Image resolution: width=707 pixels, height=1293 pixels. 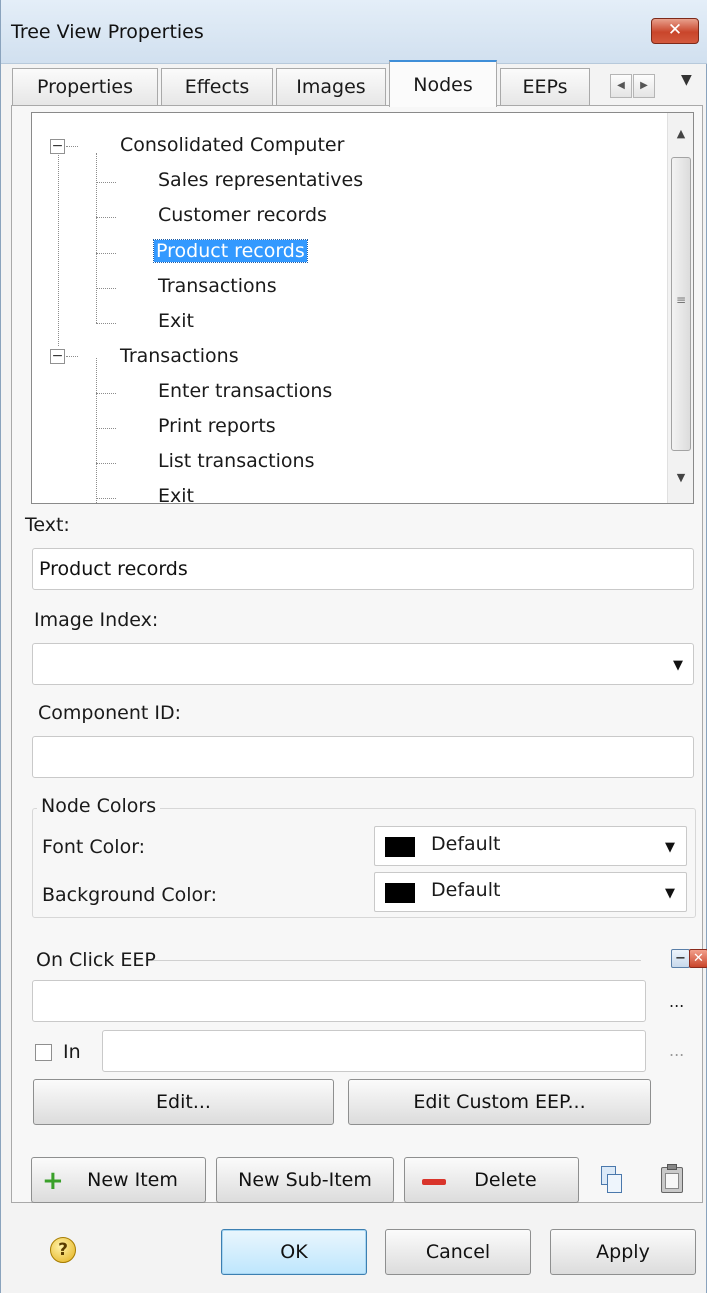 I want to click on tree-node: Sales representatives, so click(x=260, y=180).